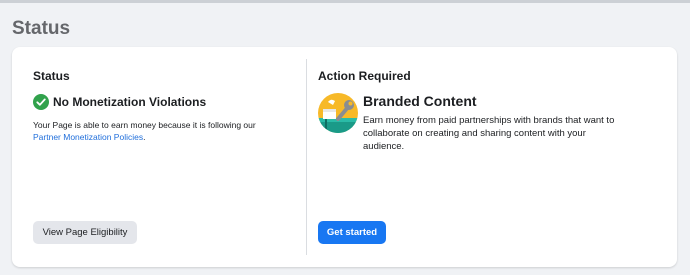 Image resolution: width=690 pixels, height=275 pixels. Describe the element at coordinates (338, 113) in the screenshot. I see `branded-content-icon` at that location.